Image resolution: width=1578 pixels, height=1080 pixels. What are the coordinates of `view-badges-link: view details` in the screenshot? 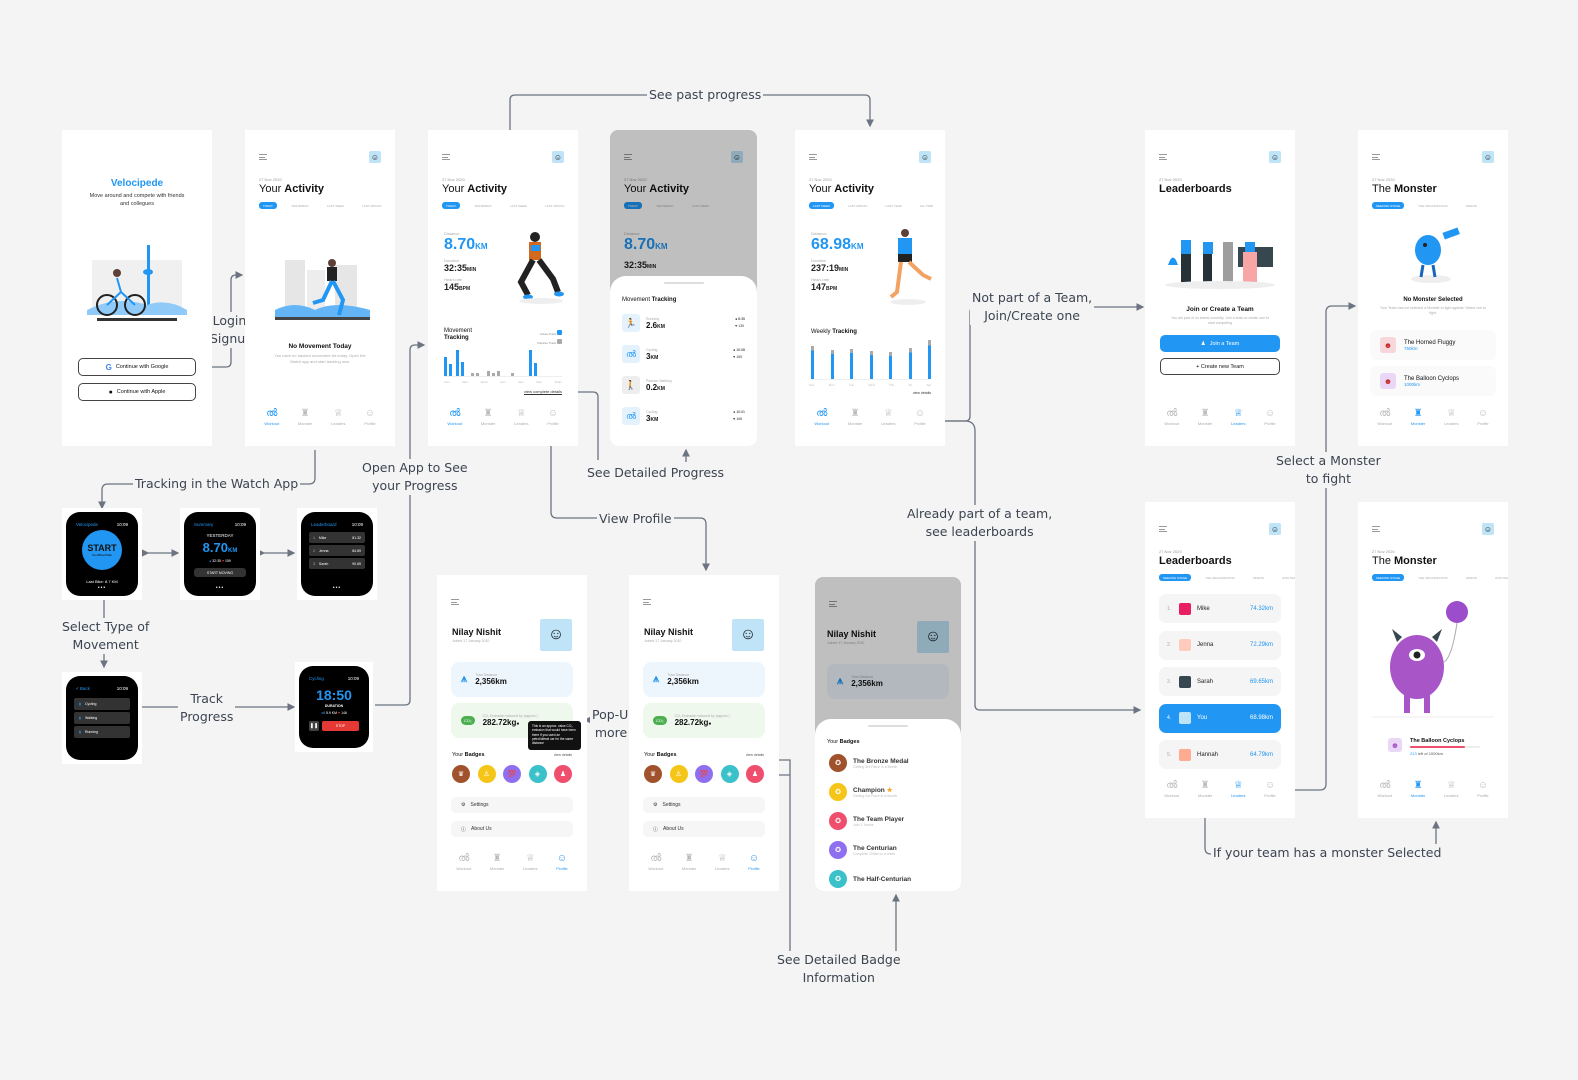 It's located at (755, 755).